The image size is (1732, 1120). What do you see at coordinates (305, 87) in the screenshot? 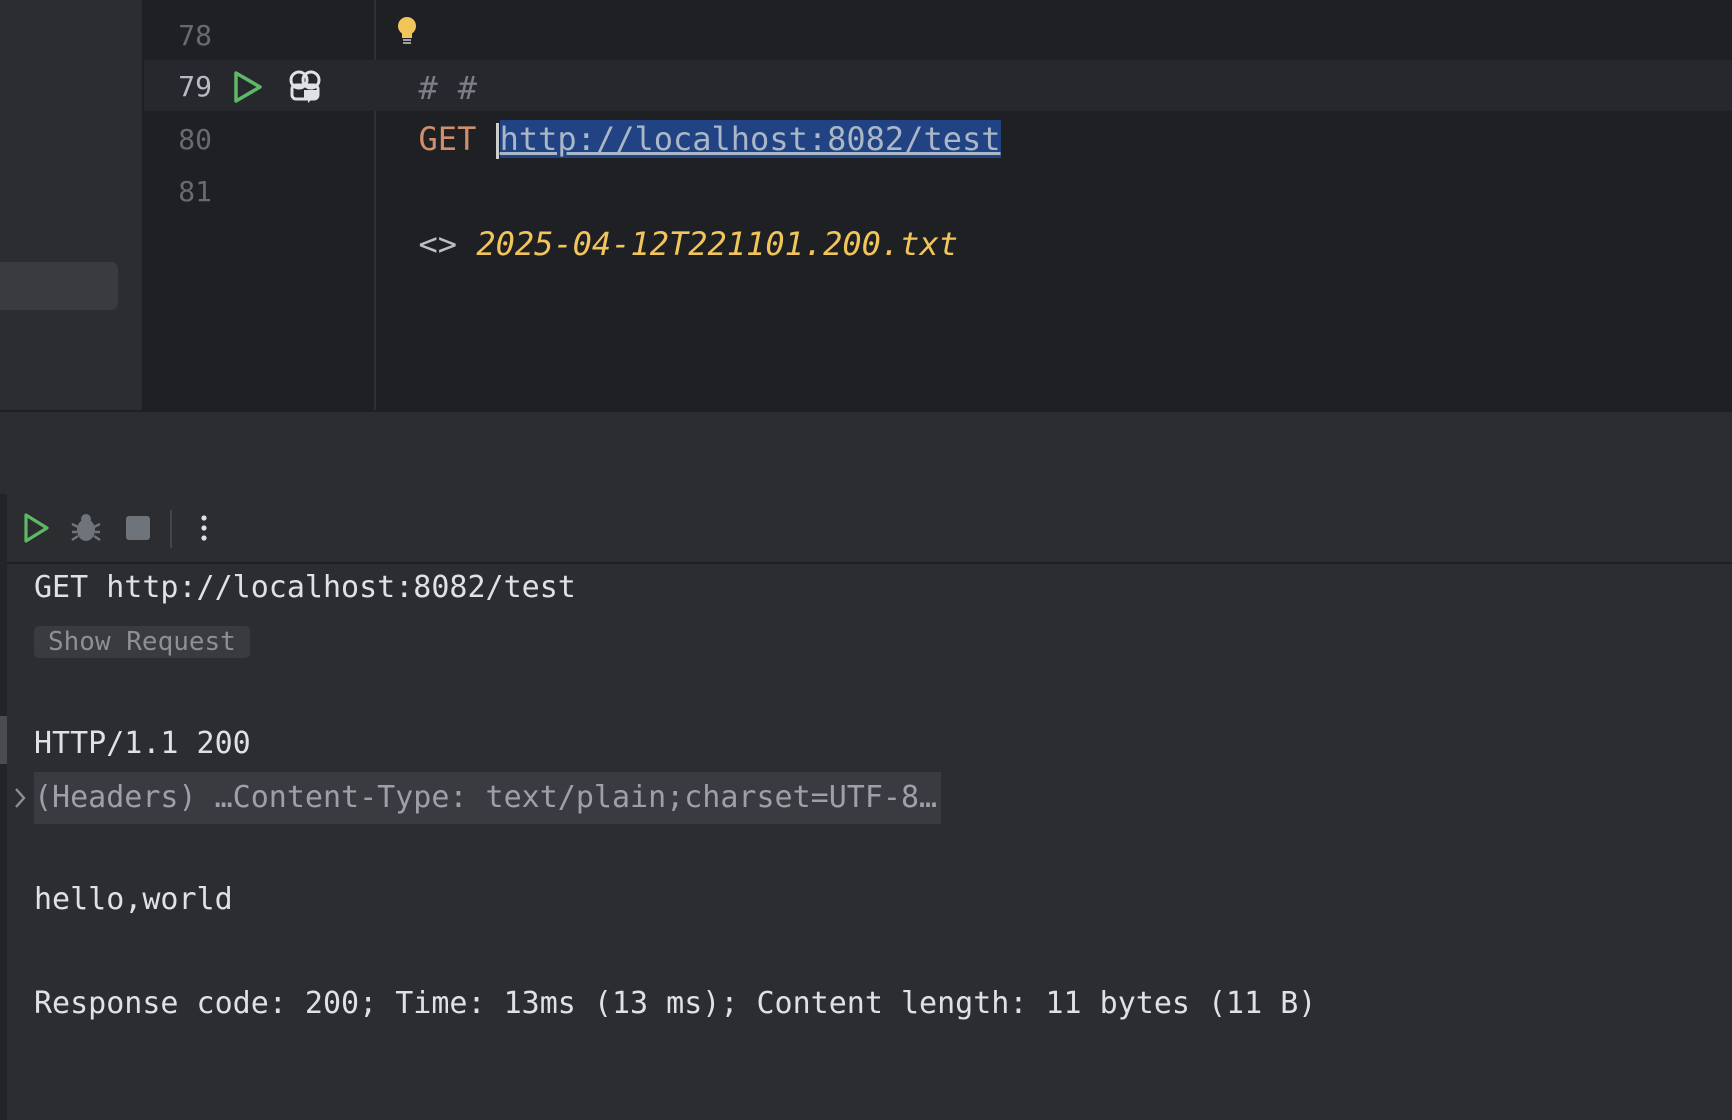
I see `ai-assistant-icon` at bounding box center [305, 87].